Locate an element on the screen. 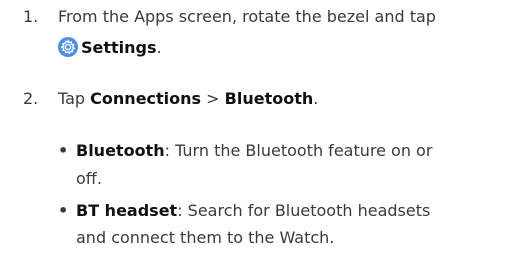  bullet-description-continued: and connect them to the Watch. is located at coordinates (205, 237).